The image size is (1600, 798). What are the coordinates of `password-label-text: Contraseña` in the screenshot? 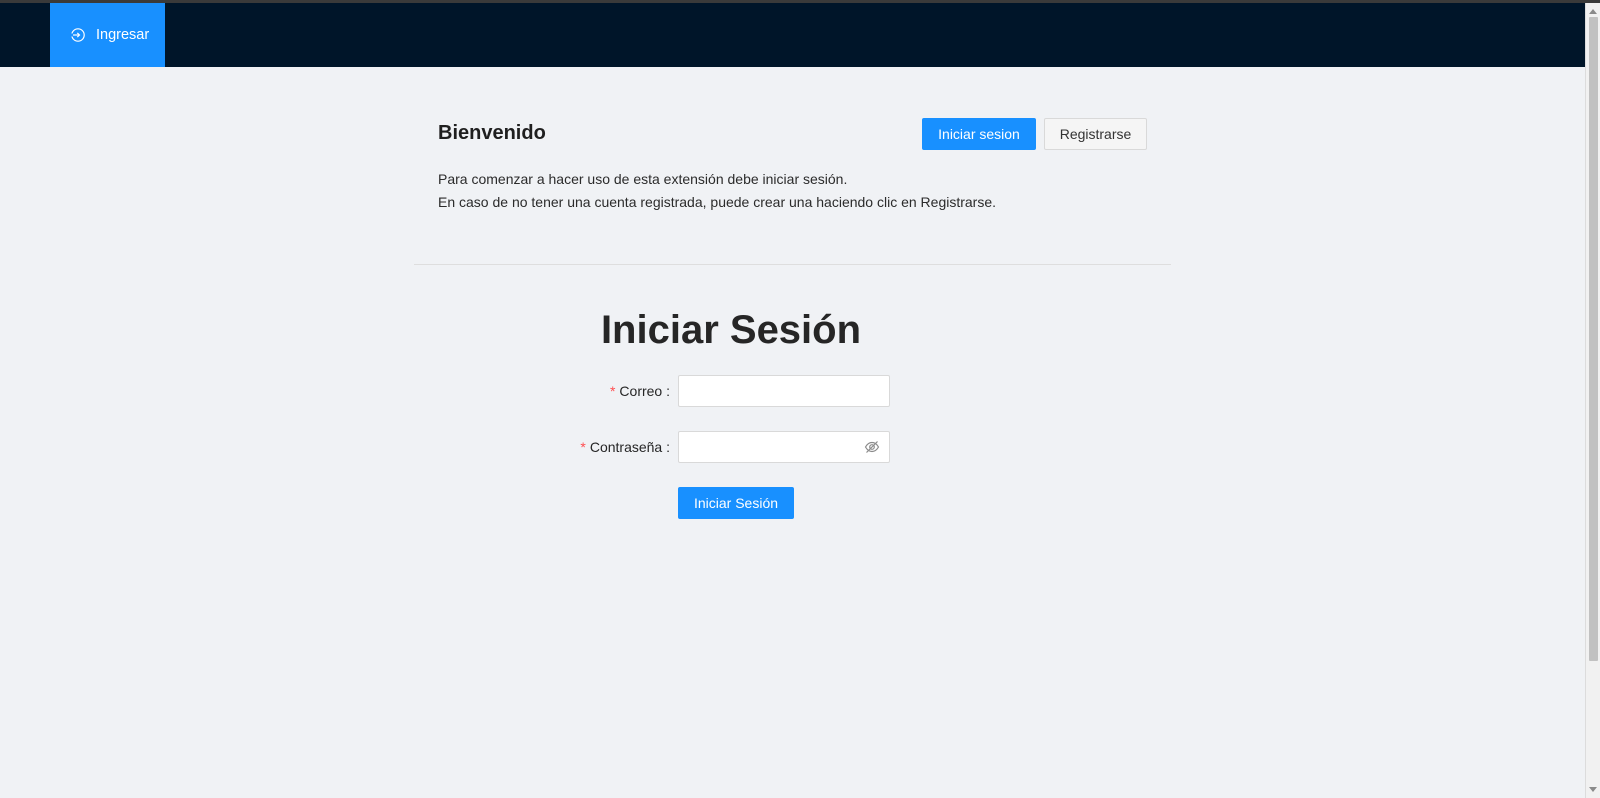 It's located at (626, 447).